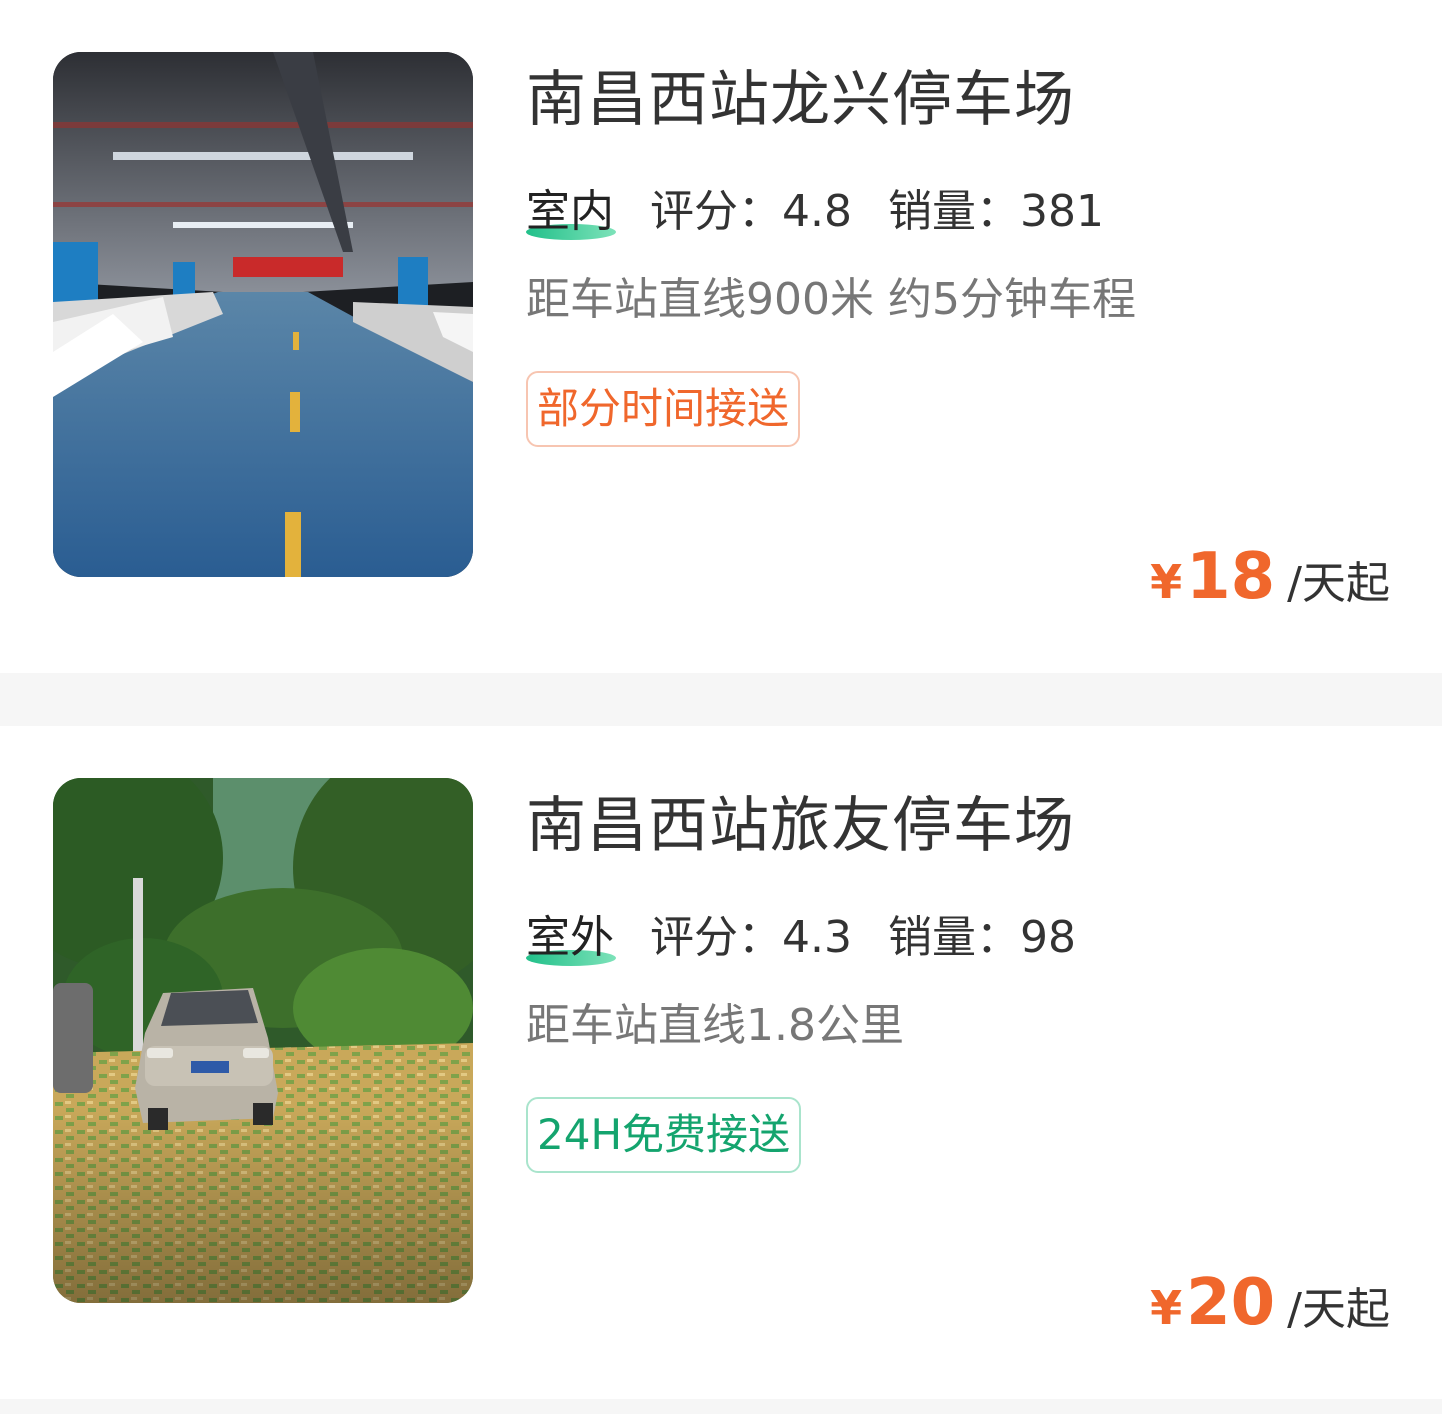  Describe the element at coordinates (571, 938) in the screenshot. I see `environment-badge: 室外` at that location.